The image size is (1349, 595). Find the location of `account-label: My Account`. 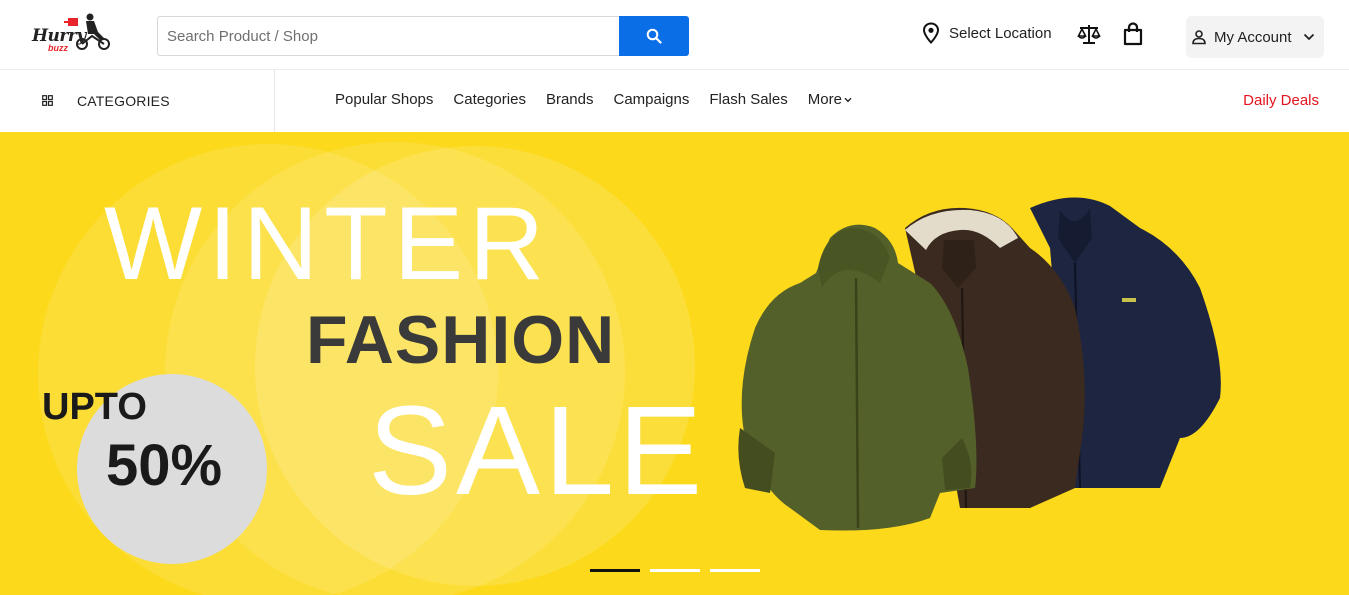

account-label: My Account is located at coordinates (1253, 37).